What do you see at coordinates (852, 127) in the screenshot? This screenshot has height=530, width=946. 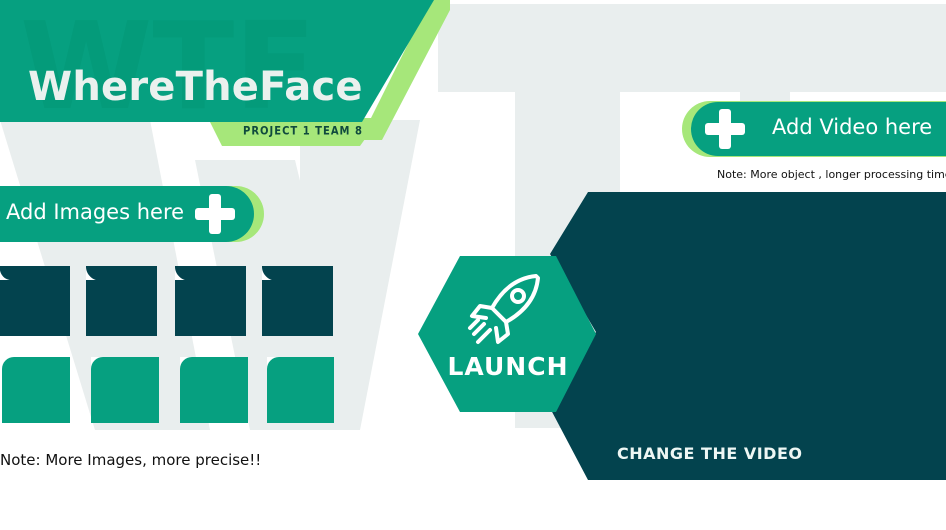 I see `add-video-label: Add Video here` at bounding box center [852, 127].